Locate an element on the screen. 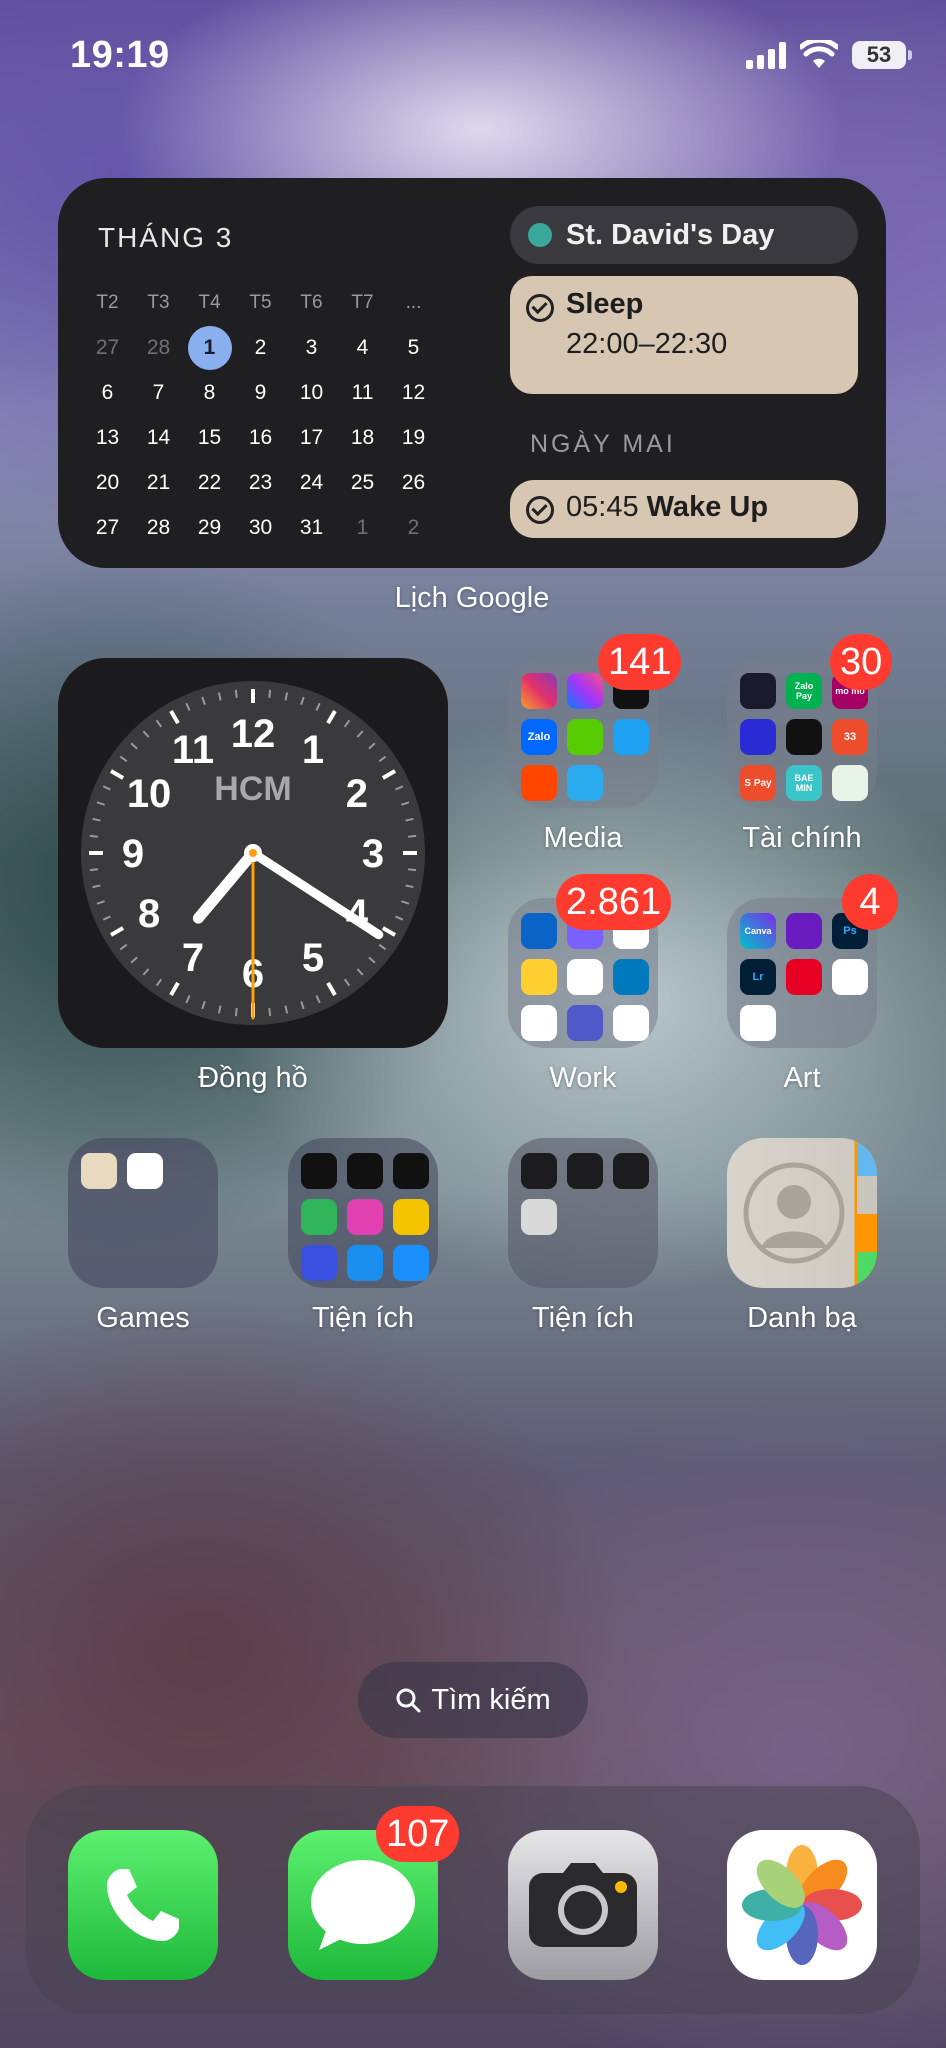 The width and height of the screenshot is (946, 2048). calendar-week: 6 7 8 9 10 11 12 is located at coordinates (262, 392).